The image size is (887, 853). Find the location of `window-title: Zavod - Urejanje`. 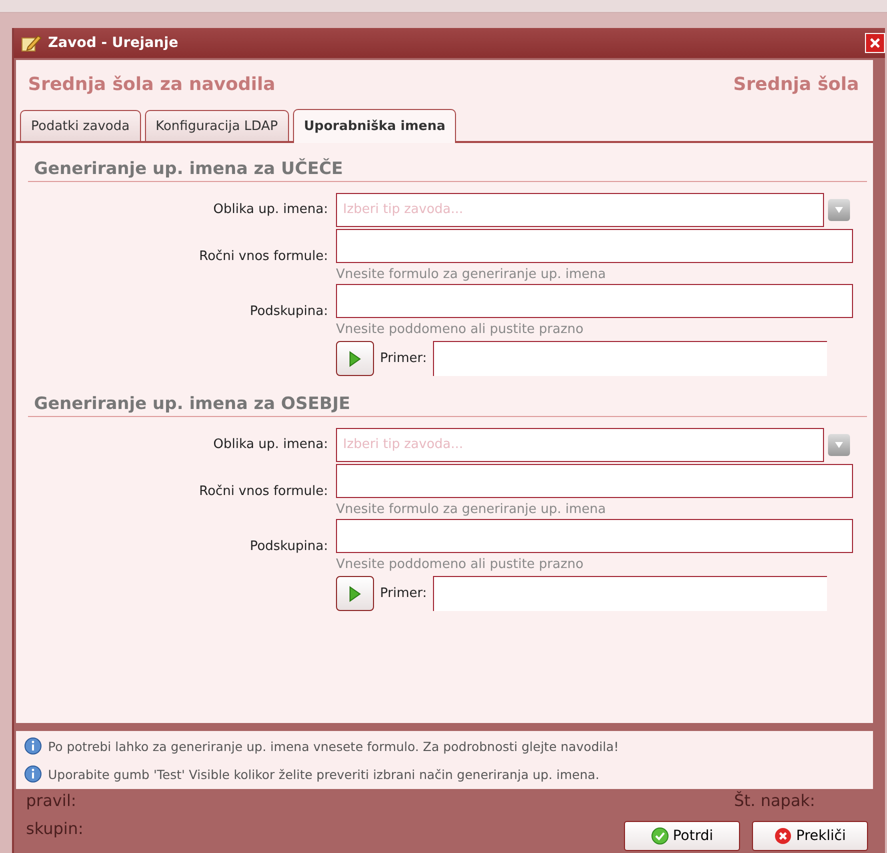

window-title: Zavod - Urejanje is located at coordinates (113, 43).